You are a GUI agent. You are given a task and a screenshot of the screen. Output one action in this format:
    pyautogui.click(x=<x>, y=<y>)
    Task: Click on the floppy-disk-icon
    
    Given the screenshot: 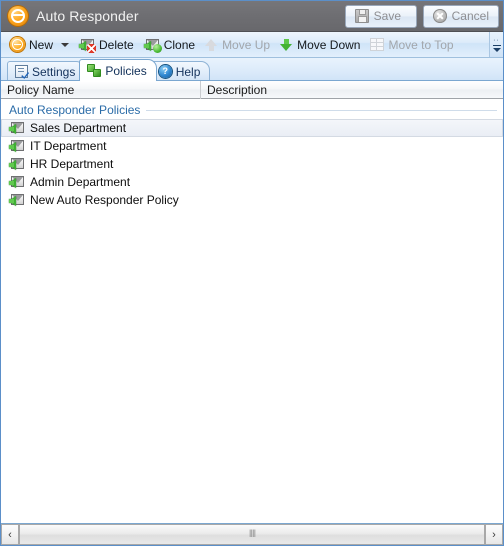 What is the action you would take?
    pyautogui.click(x=361, y=16)
    